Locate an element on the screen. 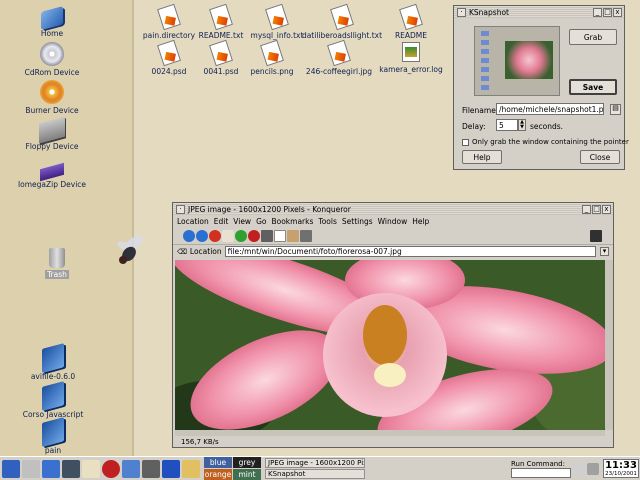  settings-icon is located at coordinates (151, 468).